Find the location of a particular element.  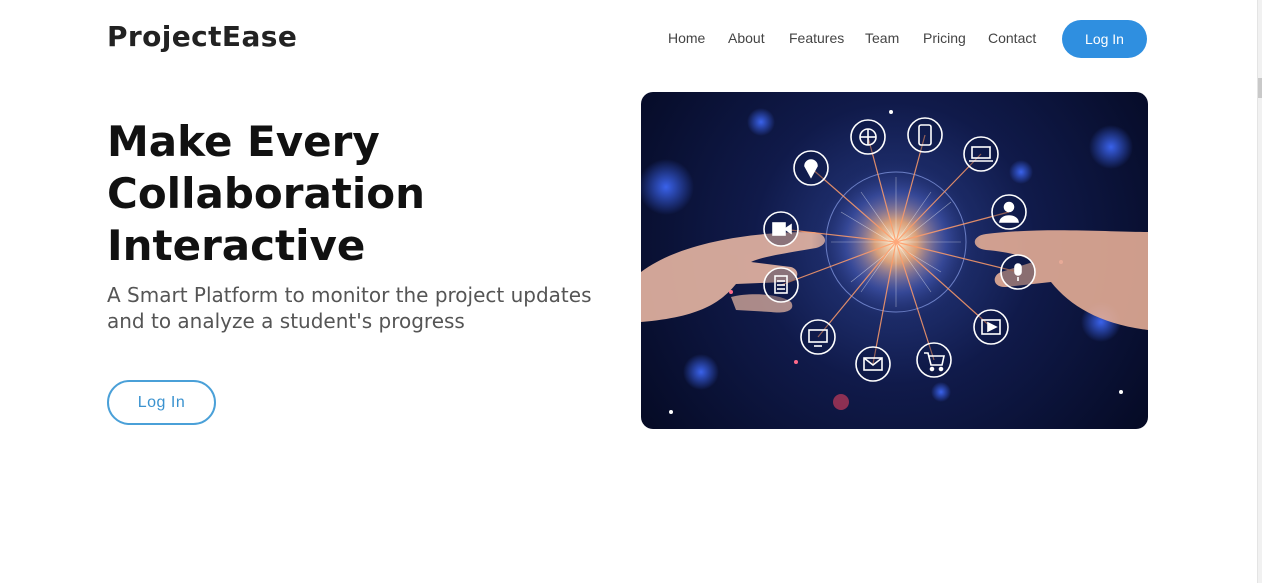

hero-title-line: Interactive is located at coordinates (236, 245).